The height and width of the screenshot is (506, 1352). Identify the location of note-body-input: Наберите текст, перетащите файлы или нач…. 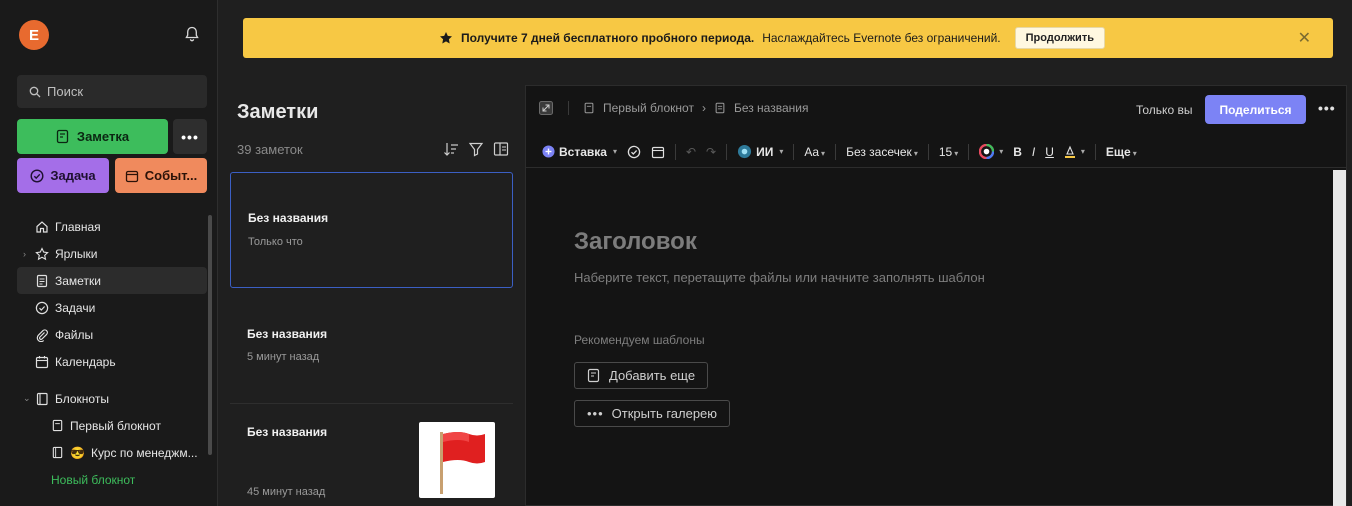
(779, 277).